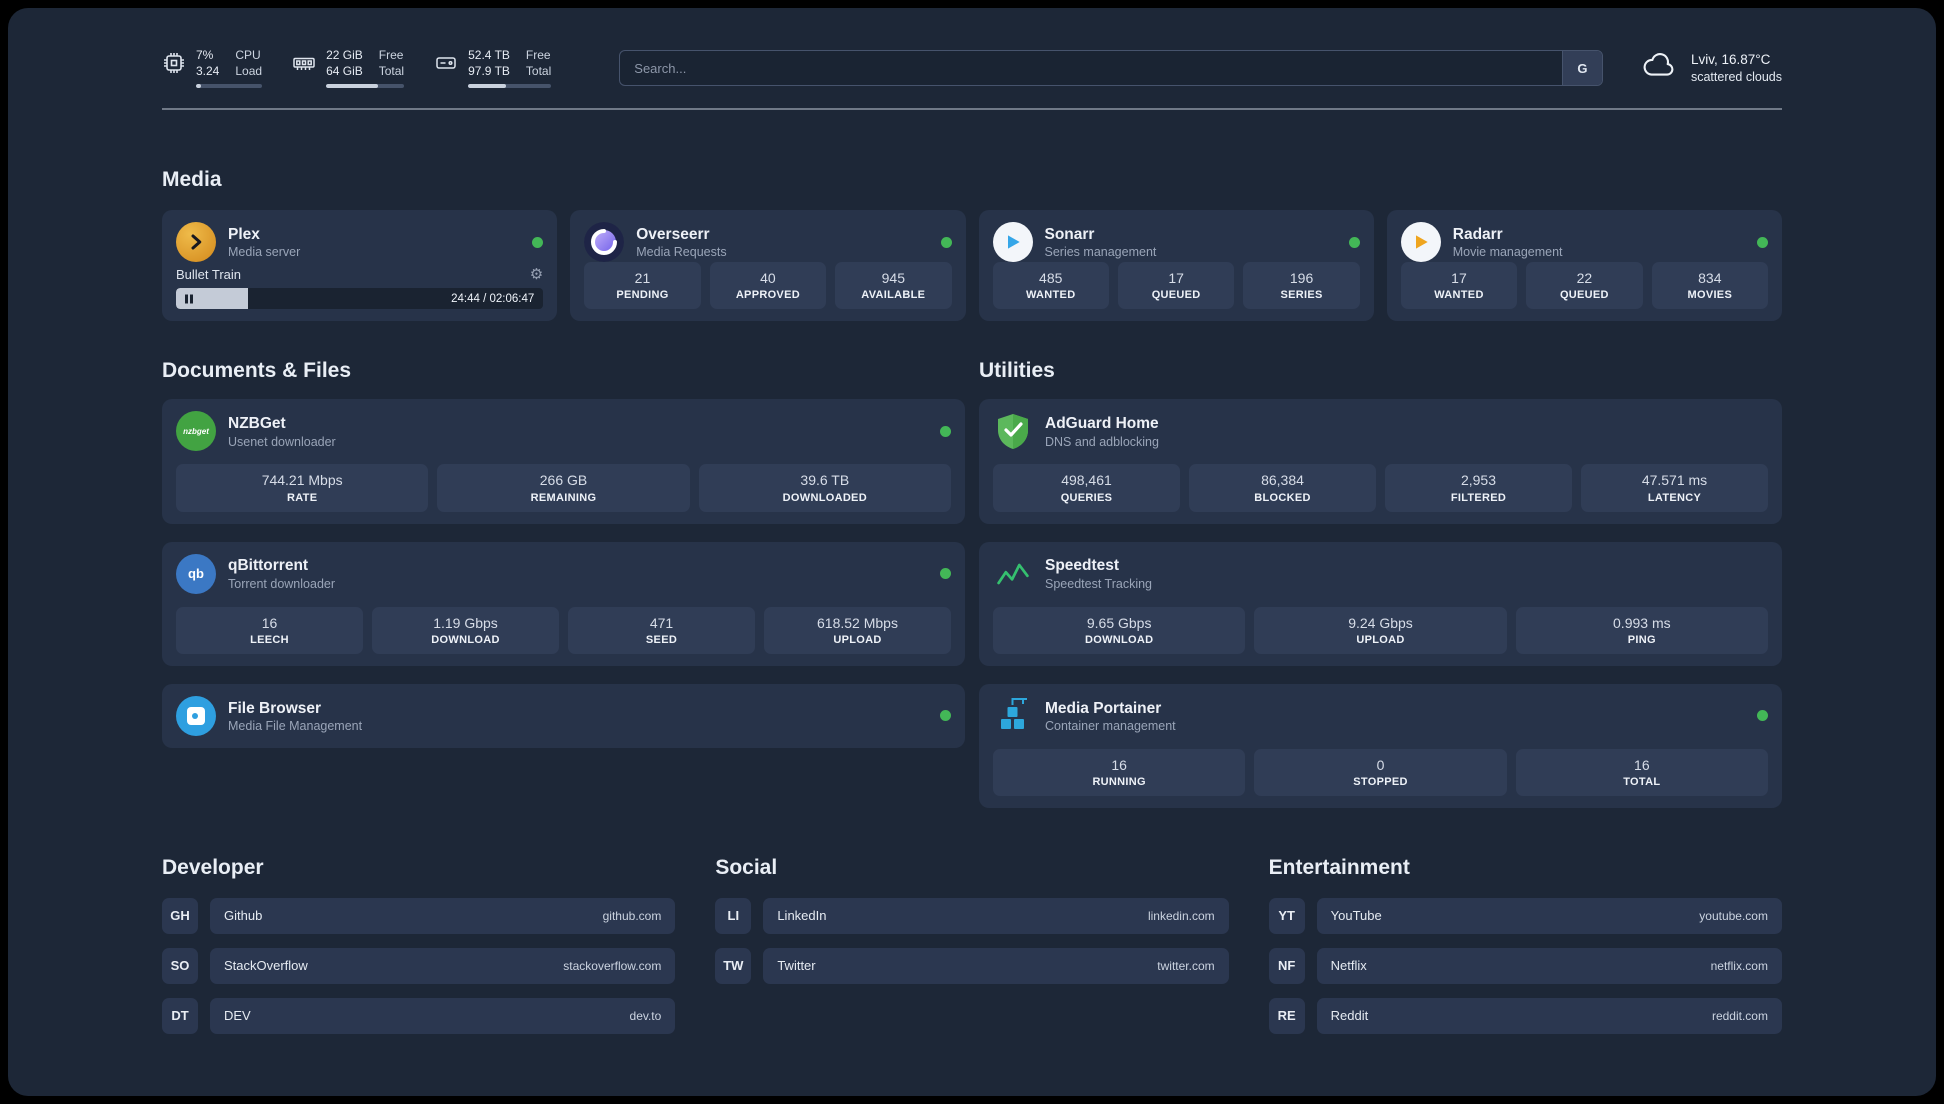 This screenshot has height=1104, width=1944. Describe the element at coordinates (295, 725) in the screenshot. I see `app-desc: Media File Management` at that location.